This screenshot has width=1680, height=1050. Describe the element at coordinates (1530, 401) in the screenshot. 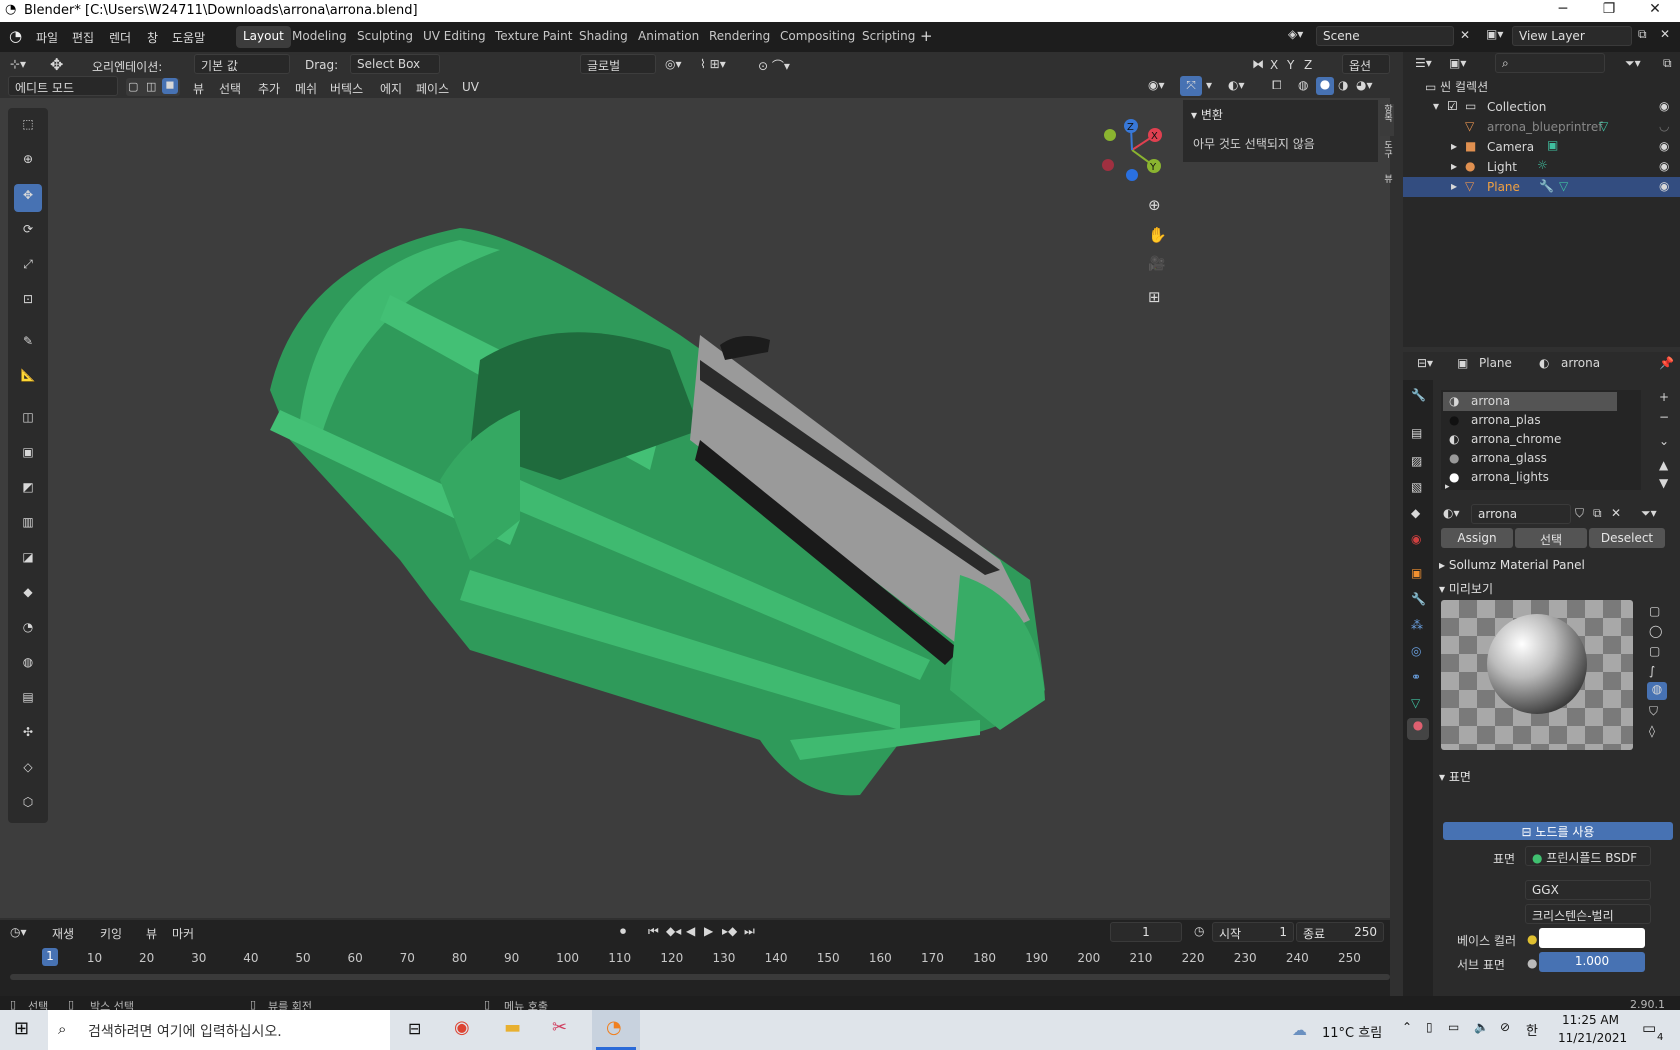

I see `material-slot-arrona: ◑ arrona` at that location.